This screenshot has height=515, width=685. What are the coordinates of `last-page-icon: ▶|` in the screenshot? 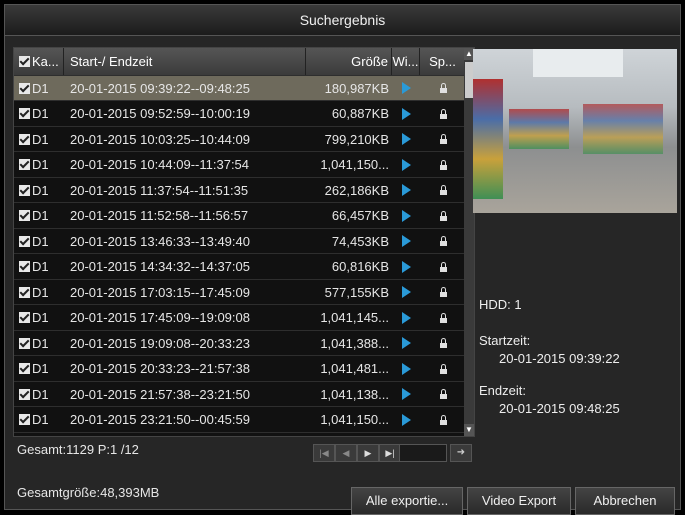 It's located at (390, 453).